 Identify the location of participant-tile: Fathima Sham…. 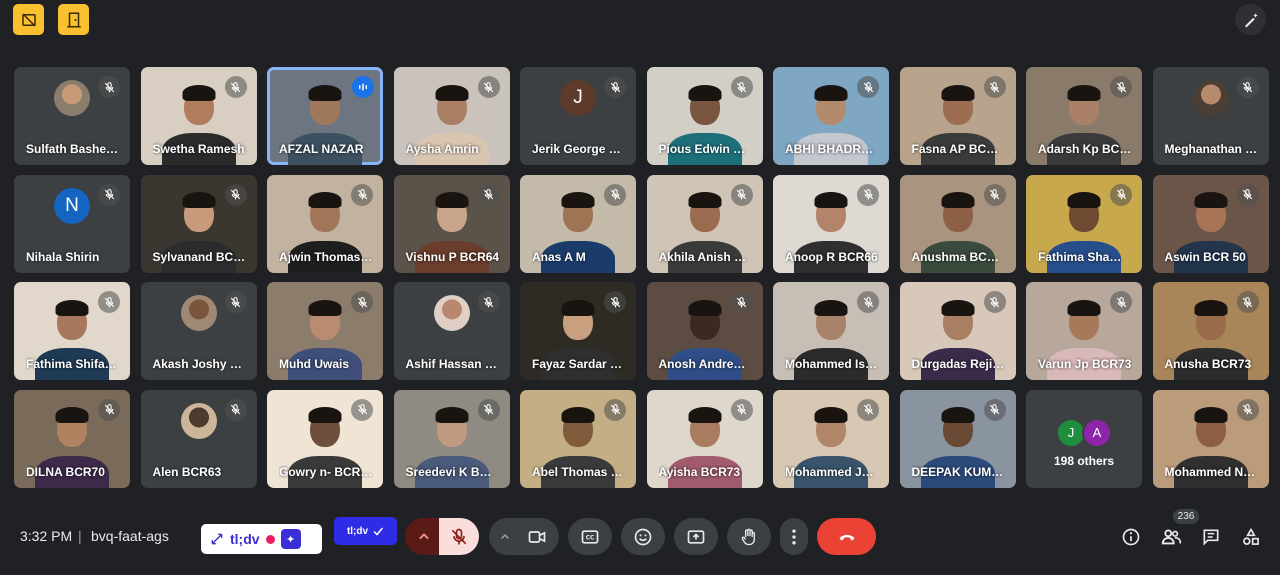
(1084, 223).